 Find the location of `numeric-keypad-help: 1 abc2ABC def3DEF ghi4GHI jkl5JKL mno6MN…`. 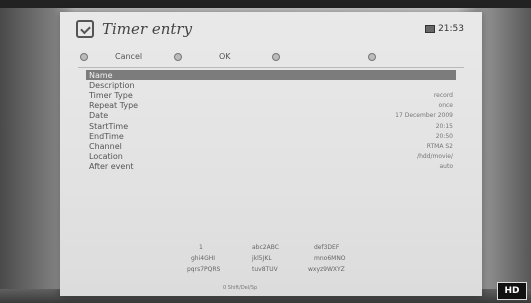

numeric-keypad-help: 1 abc2ABC def3DEF ghi4GHI jkl5JKL mno6MN… is located at coordinates (271, 260).